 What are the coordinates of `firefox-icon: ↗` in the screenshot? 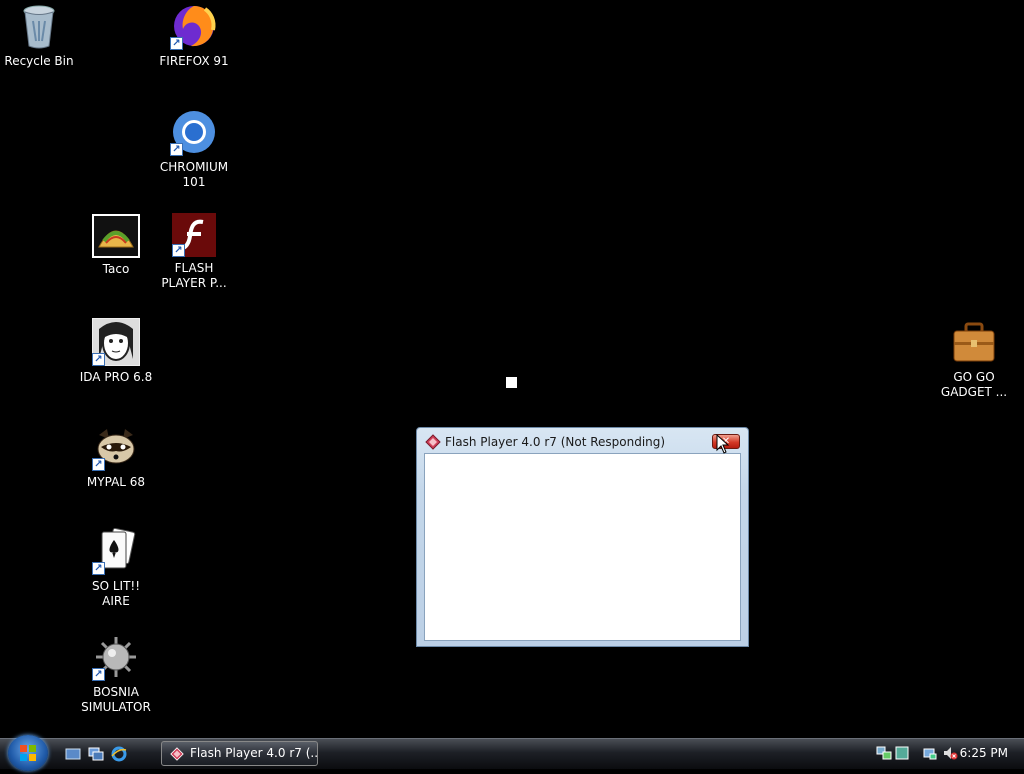 It's located at (194, 26).